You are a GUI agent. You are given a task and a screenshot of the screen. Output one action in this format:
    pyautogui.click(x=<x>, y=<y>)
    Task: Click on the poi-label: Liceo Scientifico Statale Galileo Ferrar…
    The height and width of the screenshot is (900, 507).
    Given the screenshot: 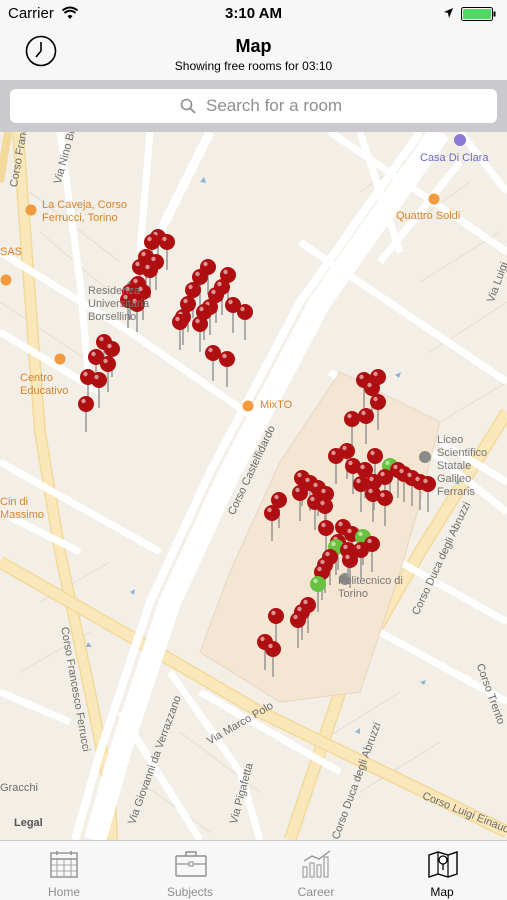 What is the action you would take?
    pyautogui.click(x=462, y=466)
    